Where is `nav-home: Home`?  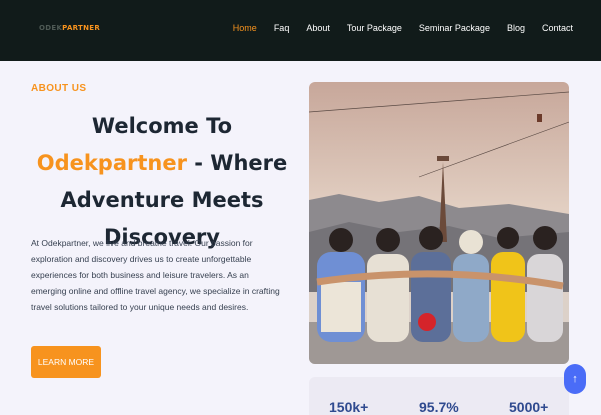 nav-home: Home is located at coordinates (245, 28).